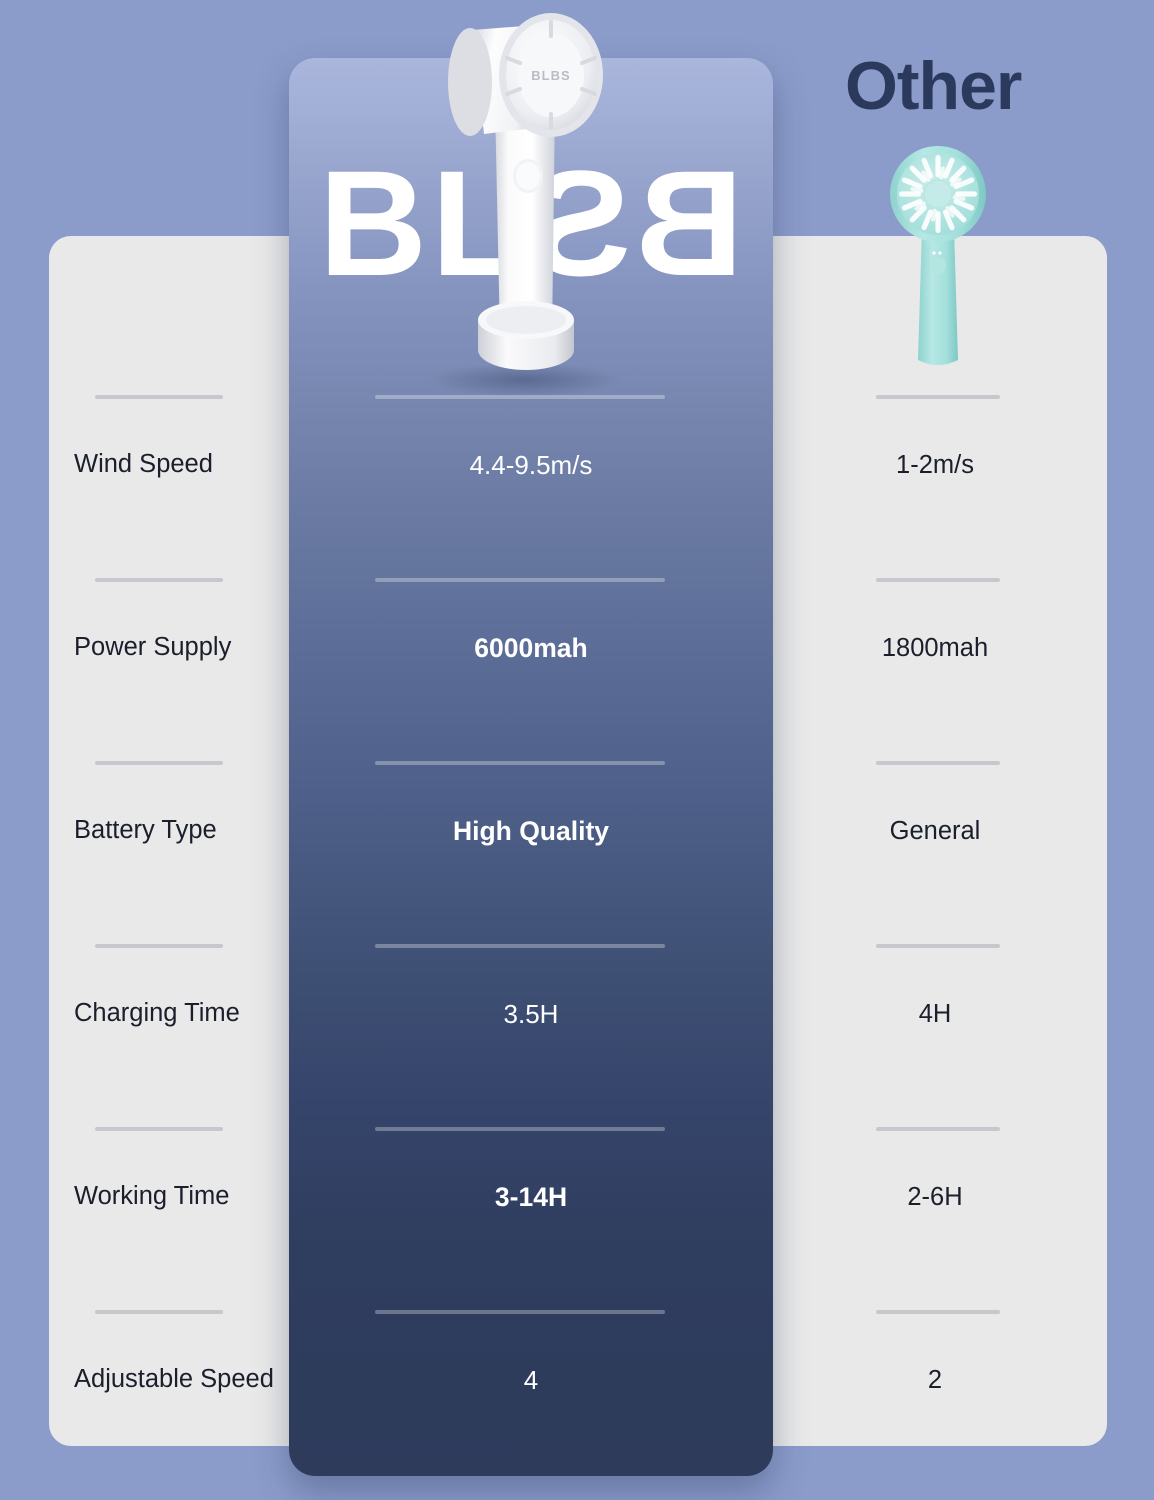 The height and width of the screenshot is (1500, 1154). What do you see at coordinates (531, 1196) in the screenshot?
I see `row-brand-value: 3-14H` at bounding box center [531, 1196].